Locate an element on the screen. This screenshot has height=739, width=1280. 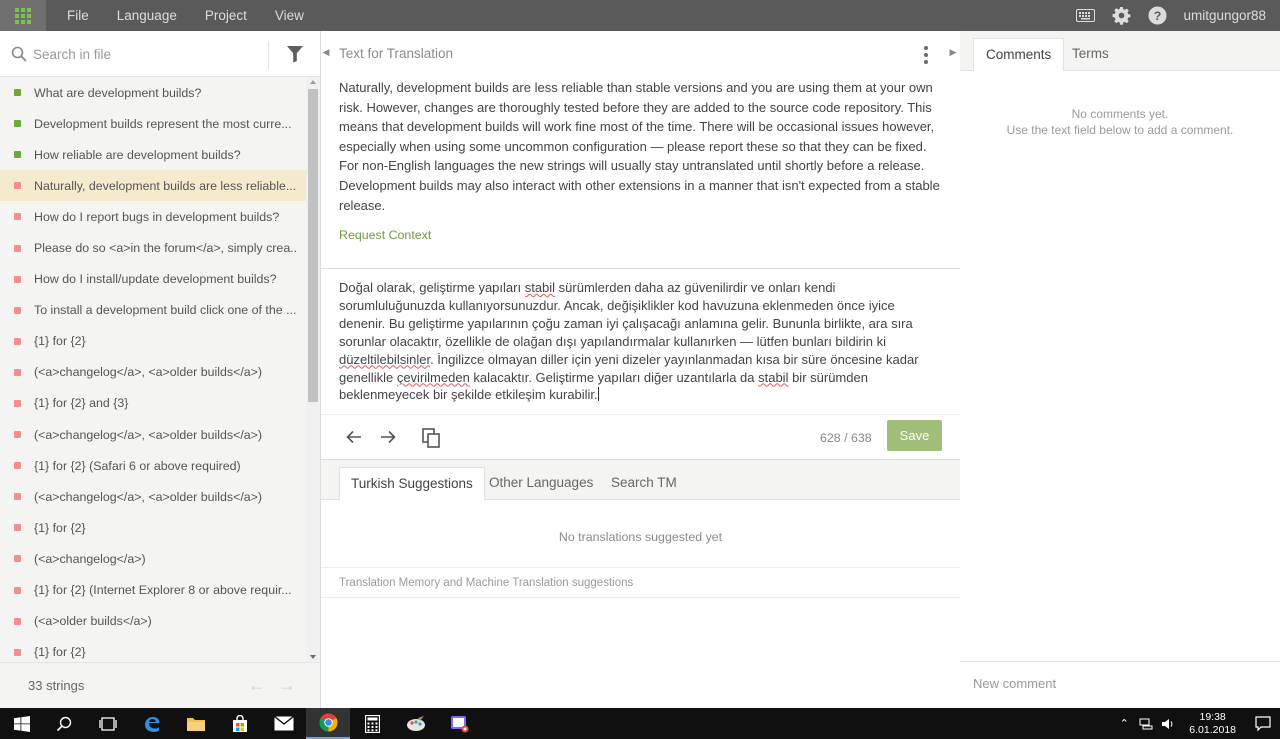
misspelled-word: stabil is located at coordinates (540, 287).